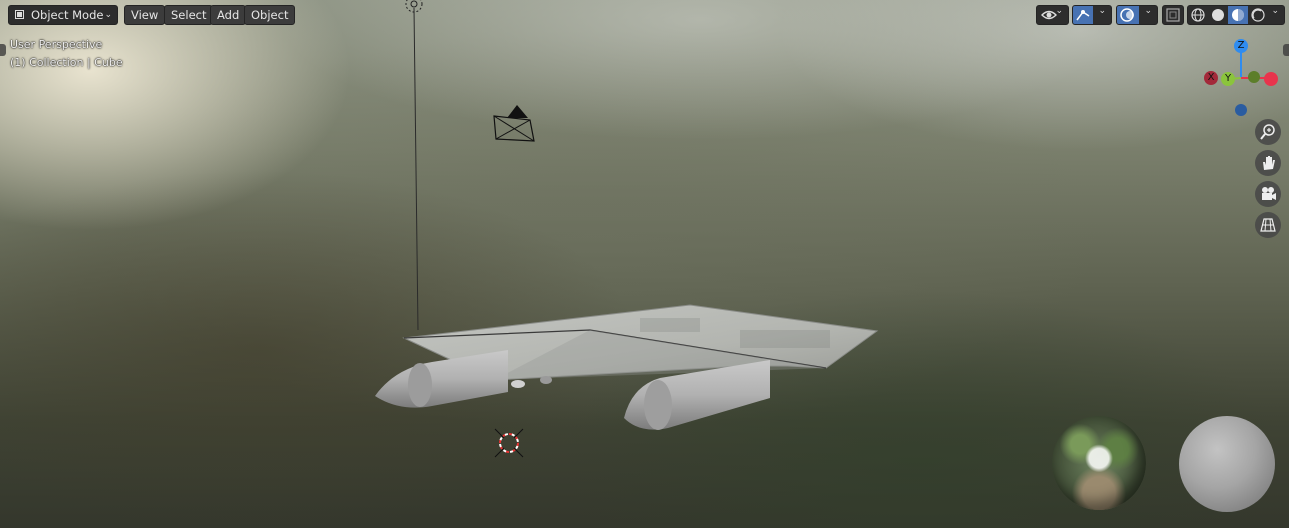 The width and height of the screenshot is (1289, 528). I want to click on overlay-toggle: ⌄, so click(1137, 15).